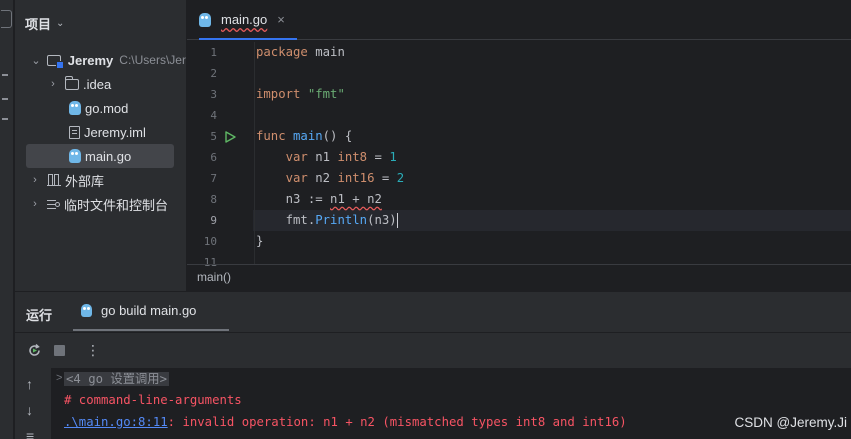 This screenshot has width=851, height=439. Describe the element at coordinates (5, 119) in the screenshot. I see `more-tools-icon` at that location.